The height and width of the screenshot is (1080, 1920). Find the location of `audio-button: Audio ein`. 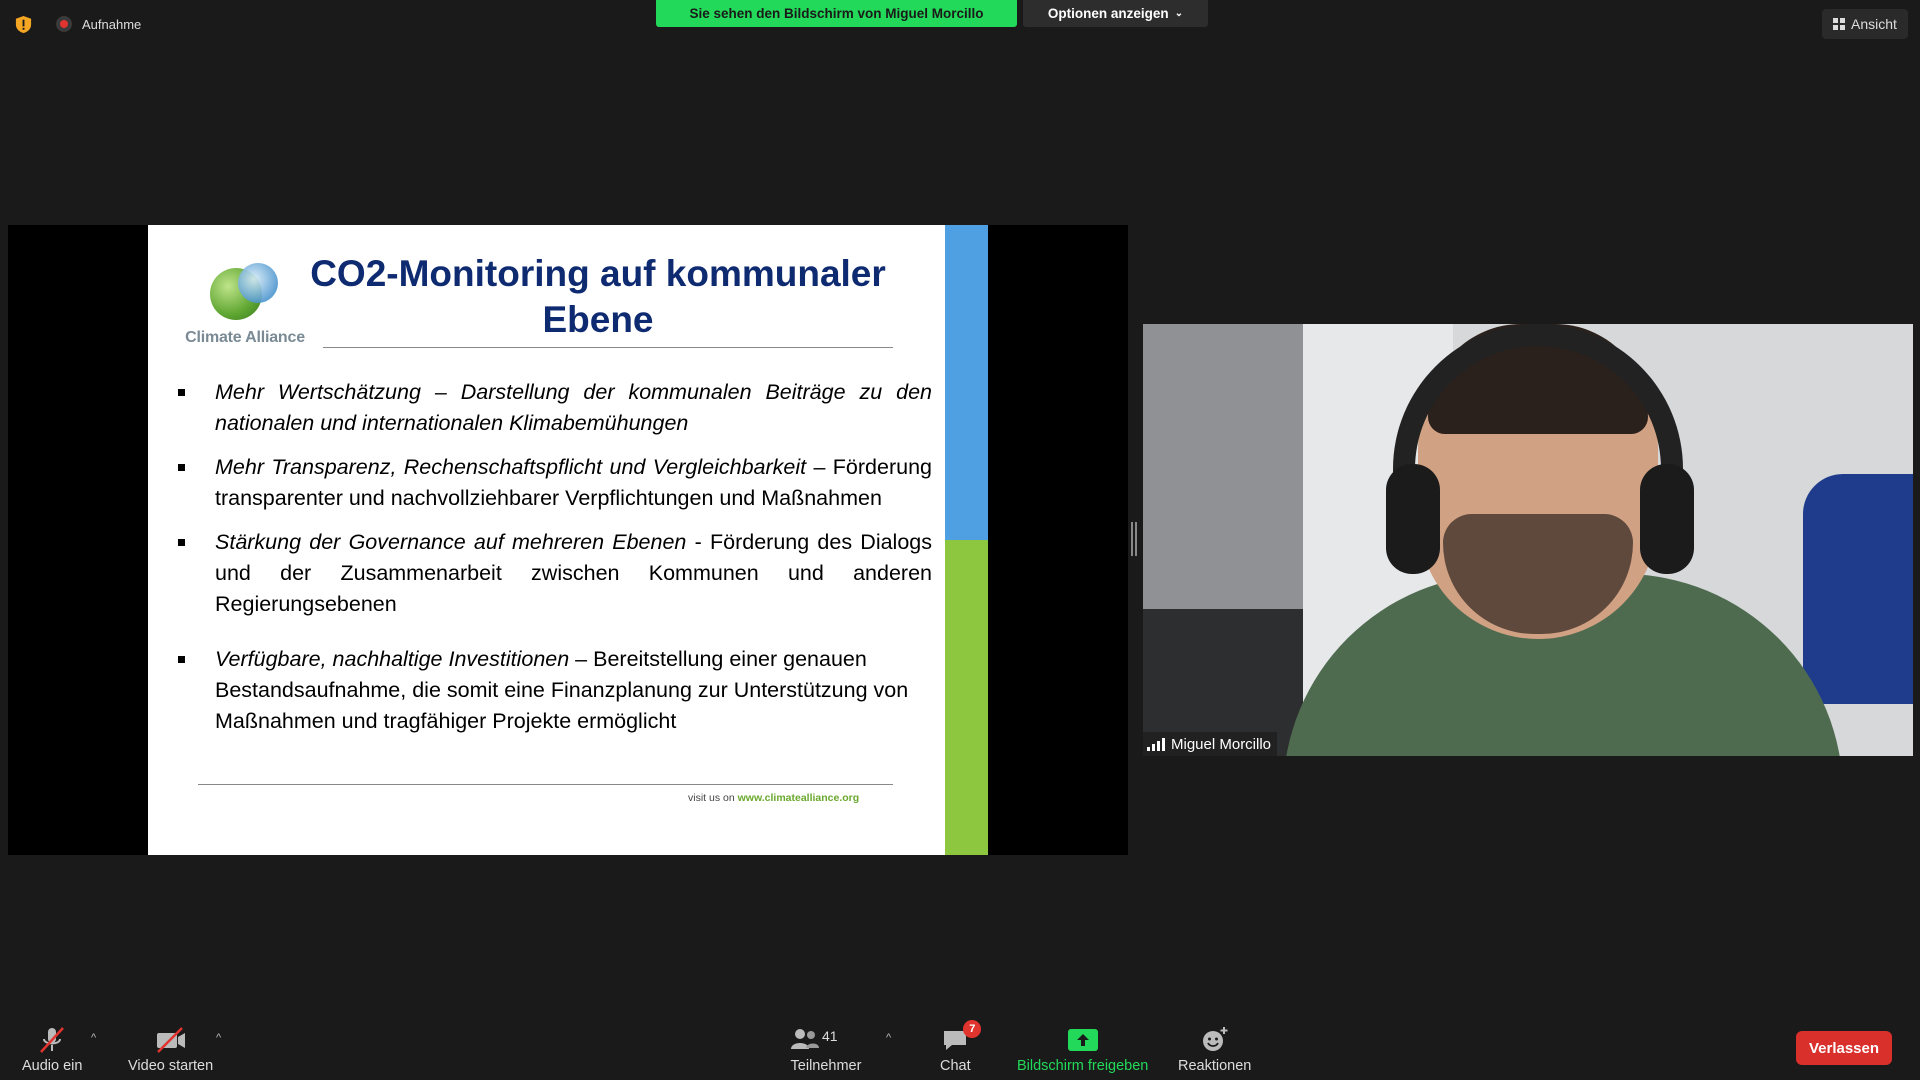

audio-button: Audio ein is located at coordinates (52, 1048).